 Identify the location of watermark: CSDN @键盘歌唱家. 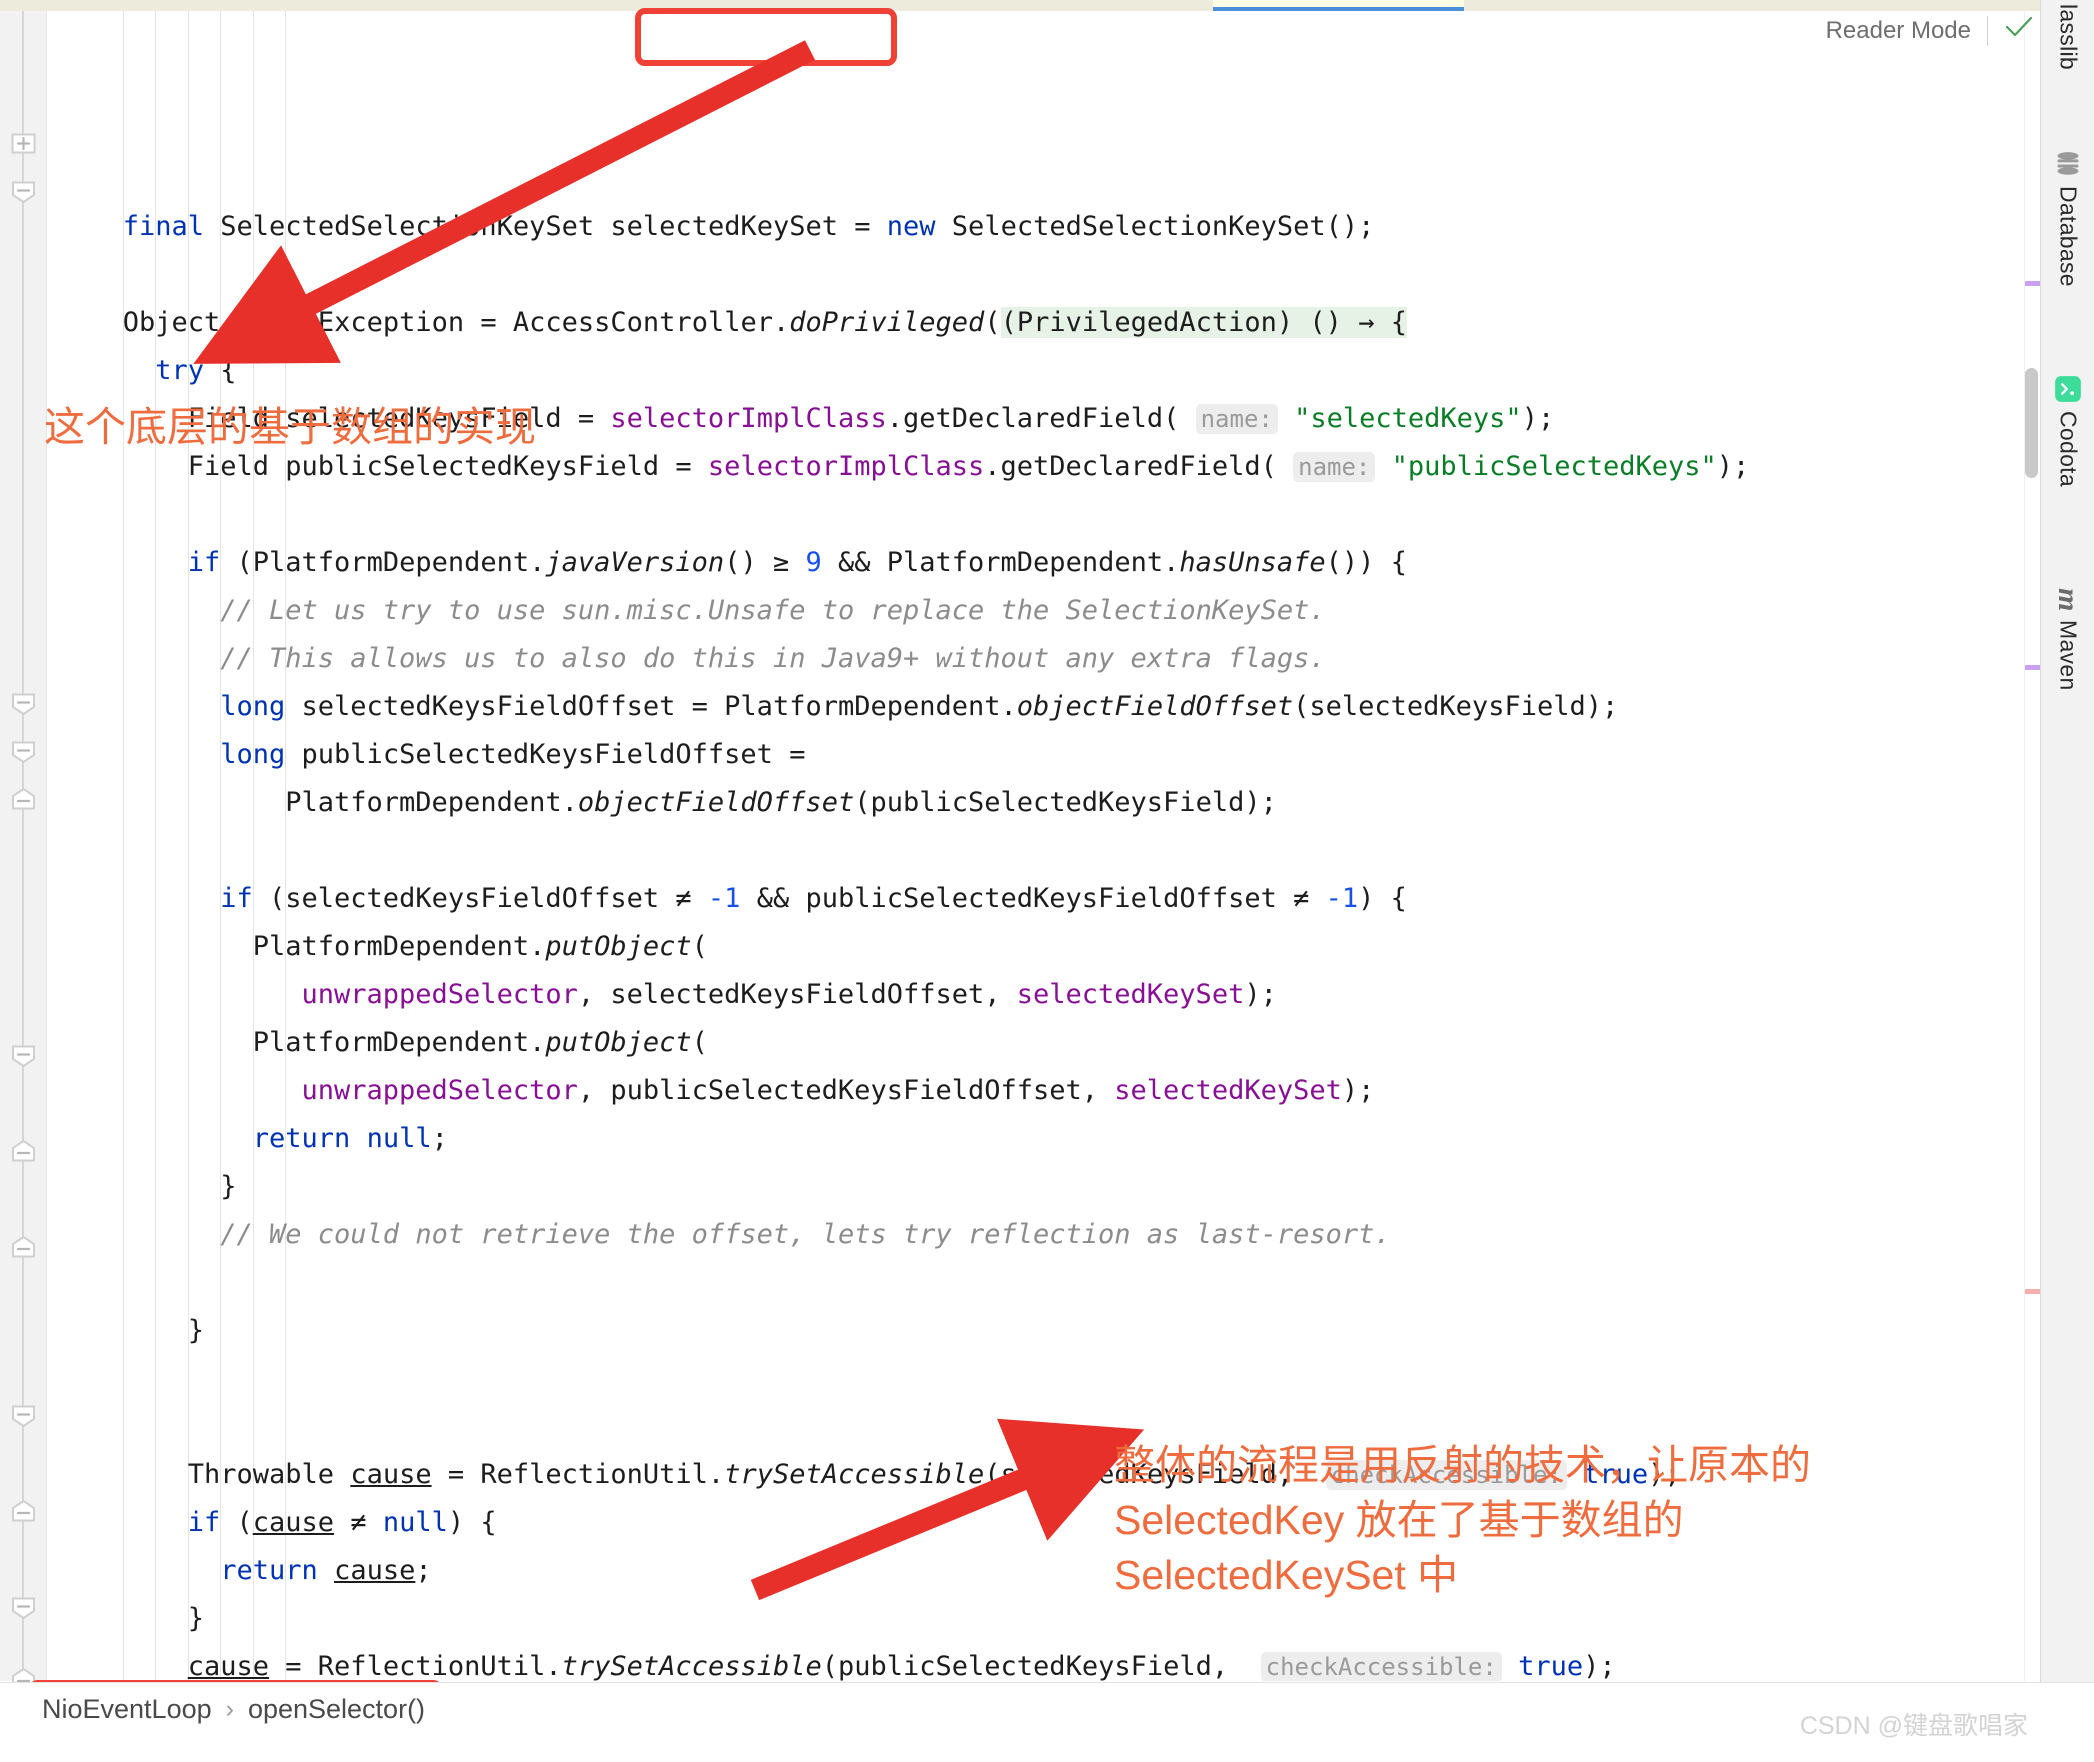
(1913, 1726).